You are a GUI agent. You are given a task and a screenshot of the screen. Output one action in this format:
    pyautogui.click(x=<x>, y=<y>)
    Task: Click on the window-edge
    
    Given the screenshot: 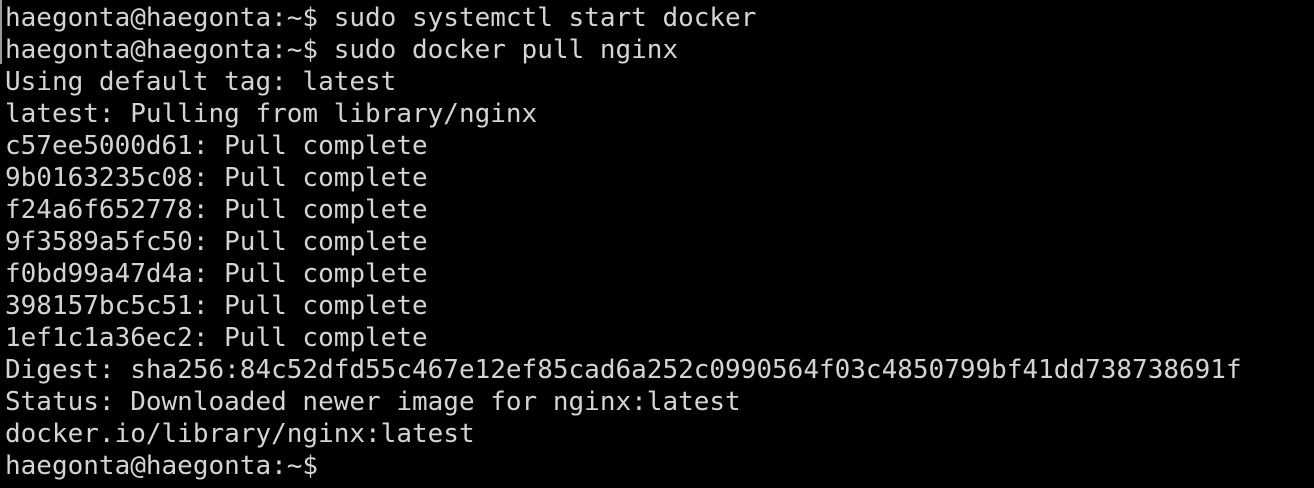 What is the action you would take?
    pyautogui.click(x=1, y=32)
    